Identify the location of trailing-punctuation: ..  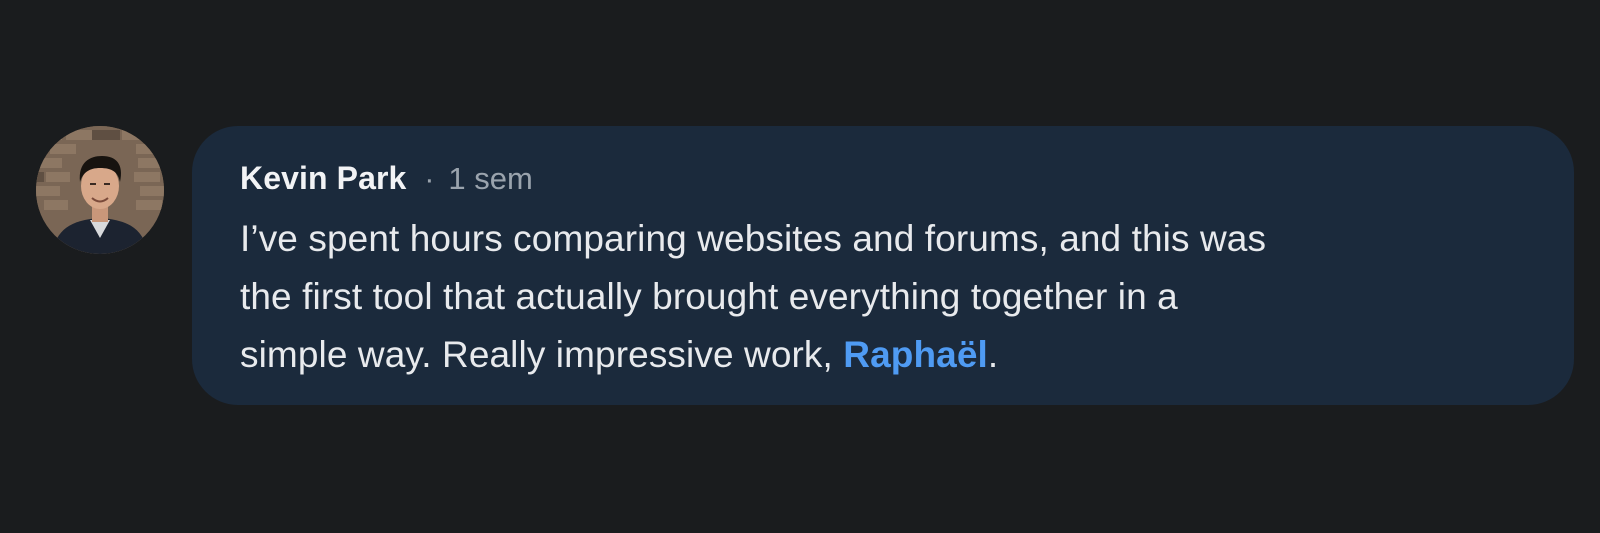
(993, 354).